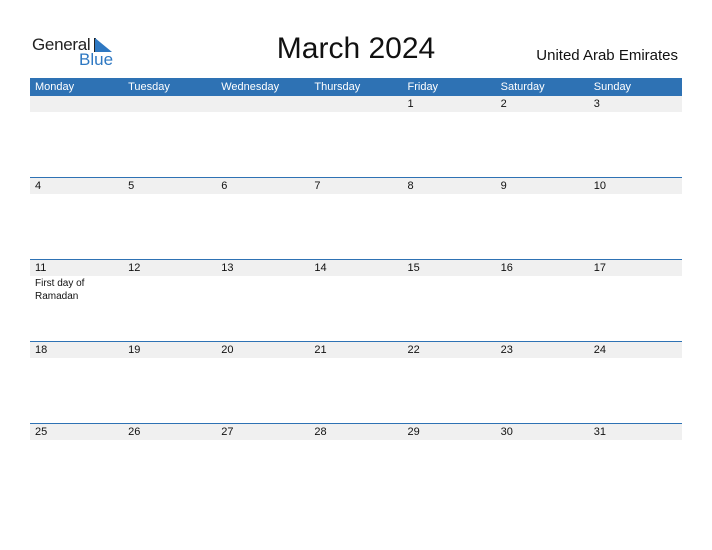 The width and height of the screenshot is (712, 550). What do you see at coordinates (55, 87) in the screenshot?
I see `weekday-label: Monday` at bounding box center [55, 87].